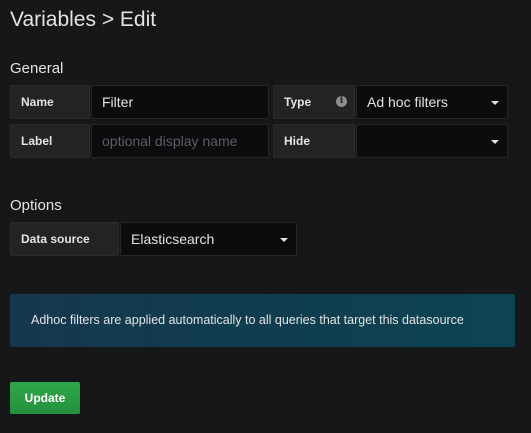 Image resolution: width=531 pixels, height=433 pixels. What do you see at coordinates (314, 102) in the screenshot?
I see `type-label-box: Type i` at bounding box center [314, 102].